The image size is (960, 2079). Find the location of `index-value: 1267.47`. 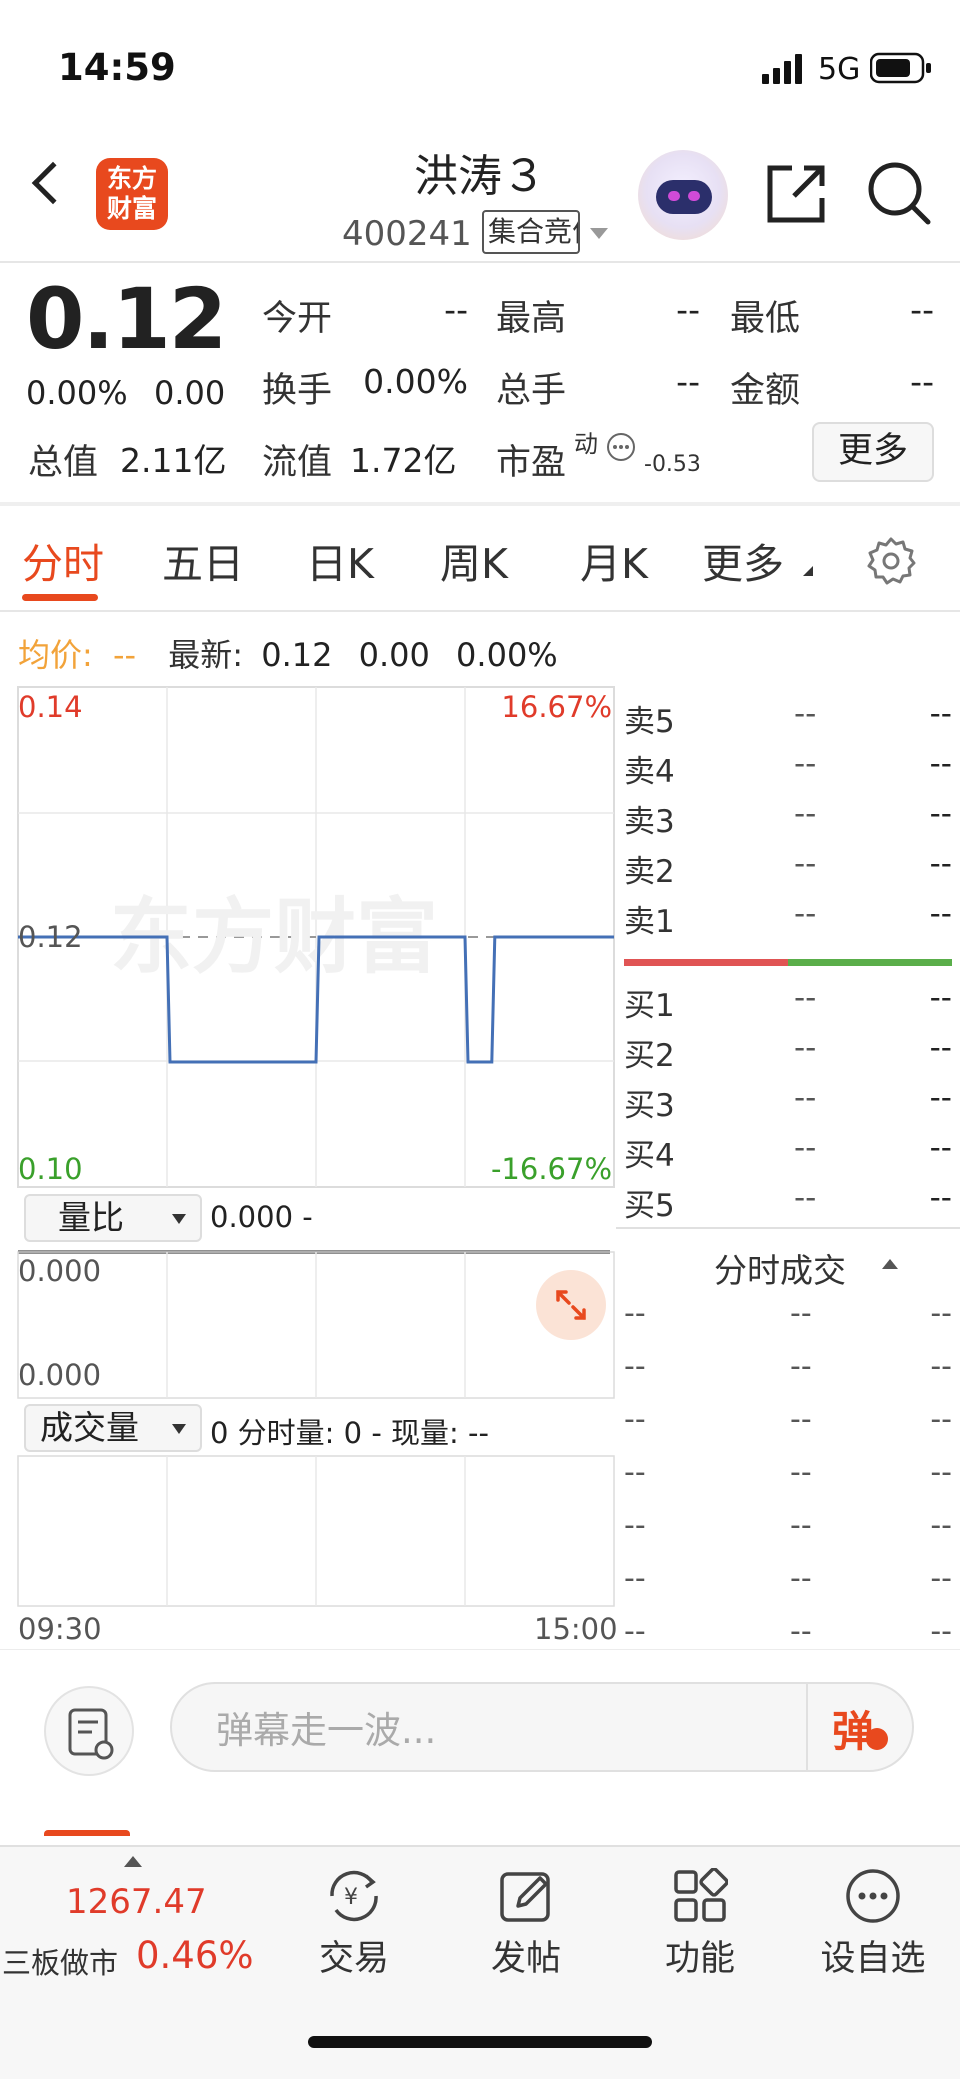

index-value: 1267.47 is located at coordinates (136, 1902).